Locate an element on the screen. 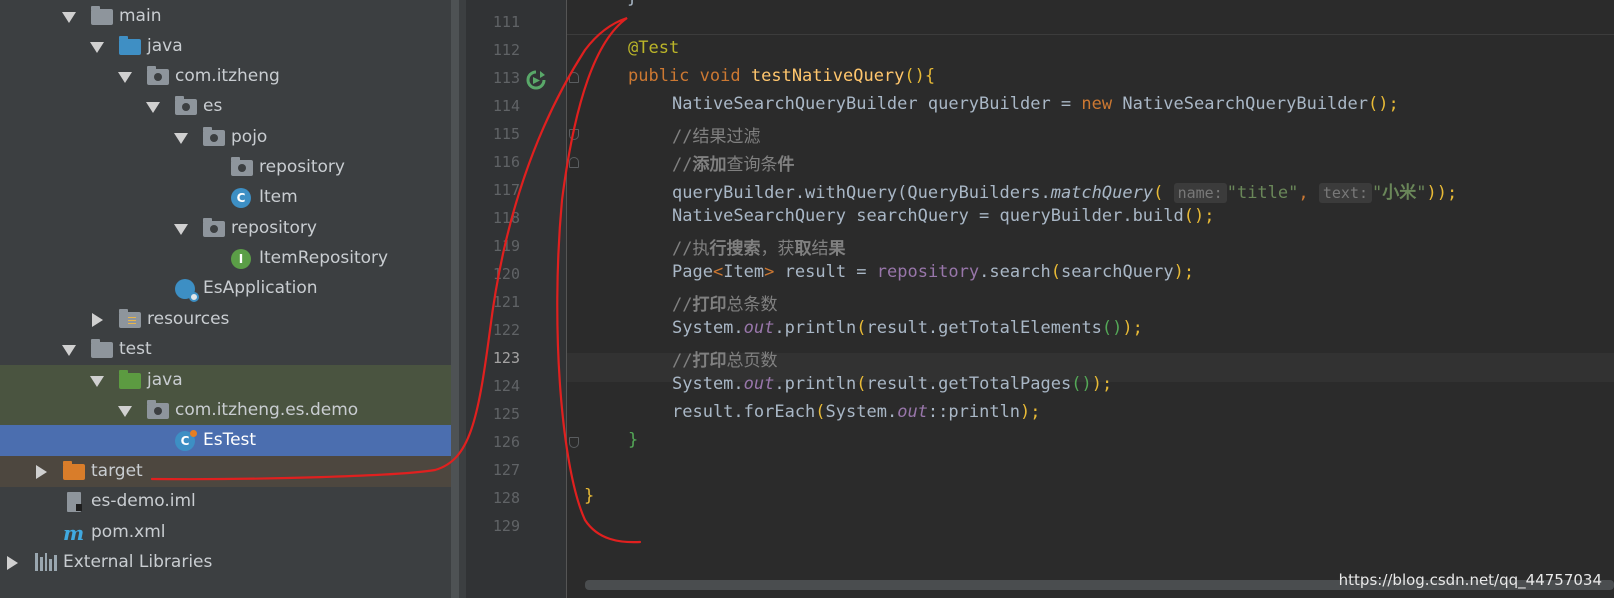 This screenshot has height=598, width=1614. test-class-icon: C is located at coordinates (186, 440).